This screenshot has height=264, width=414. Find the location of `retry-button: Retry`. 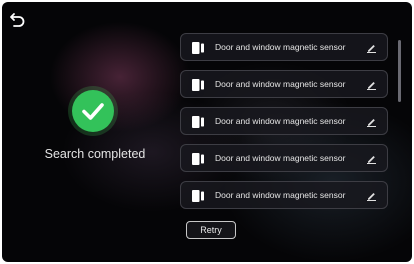

retry-button: Retry is located at coordinates (211, 230).